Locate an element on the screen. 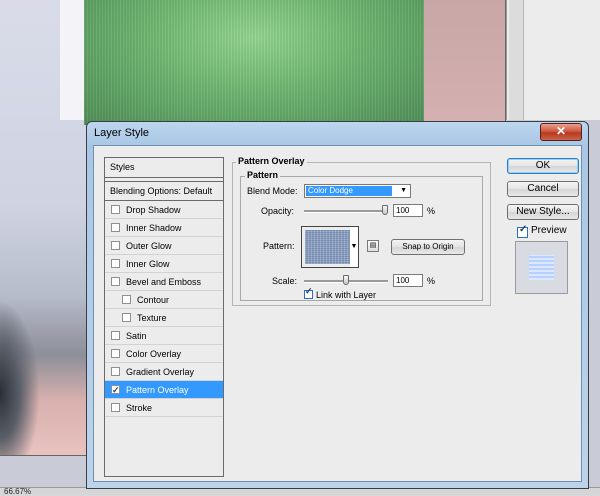  style-item-texture: Texture is located at coordinates (164, 318).